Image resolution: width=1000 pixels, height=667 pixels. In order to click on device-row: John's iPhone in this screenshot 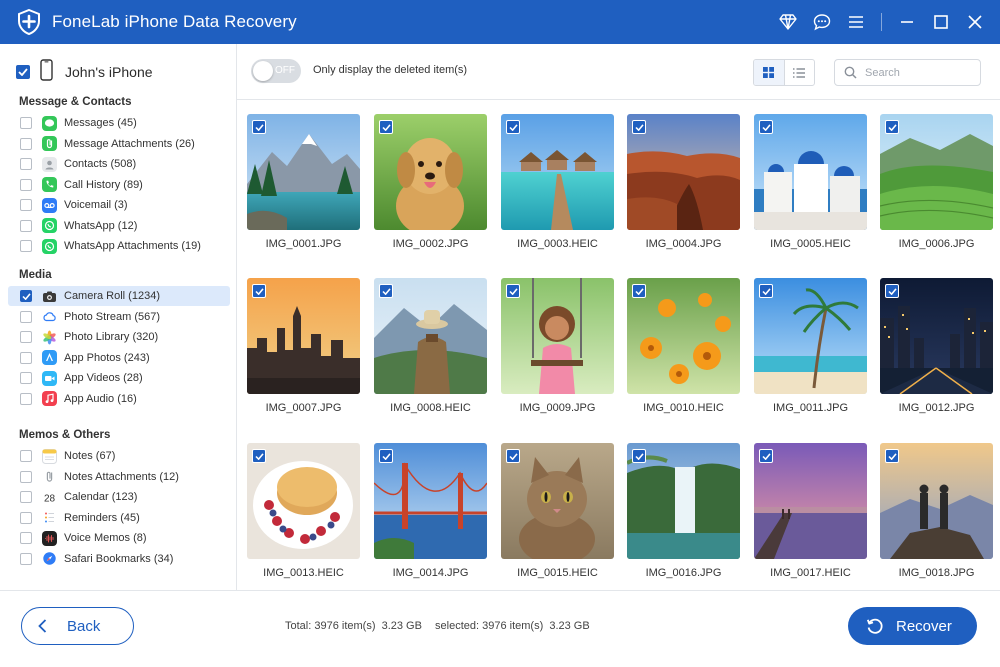, I will do `click(84, 71)`.